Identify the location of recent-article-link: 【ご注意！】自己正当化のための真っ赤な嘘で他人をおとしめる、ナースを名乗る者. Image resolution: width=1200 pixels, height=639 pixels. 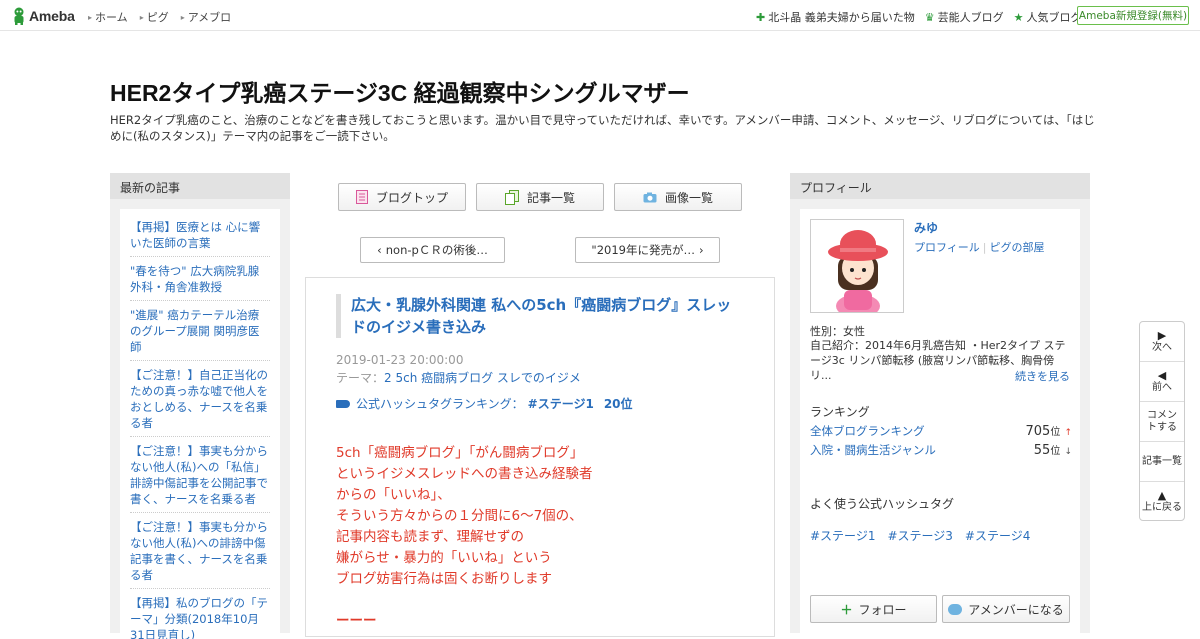
(200, 401).